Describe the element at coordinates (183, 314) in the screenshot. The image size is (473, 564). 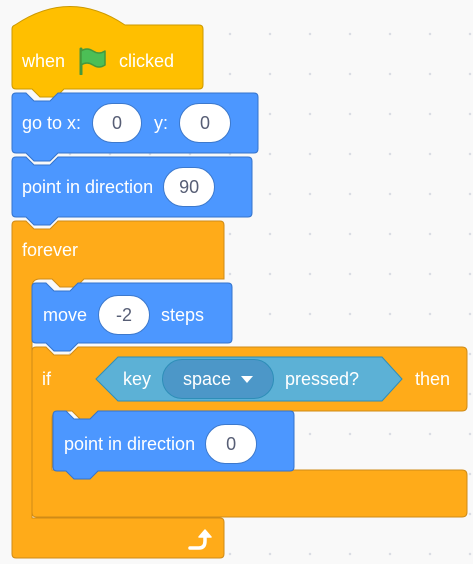
I see `steps-label: steps` at that location.